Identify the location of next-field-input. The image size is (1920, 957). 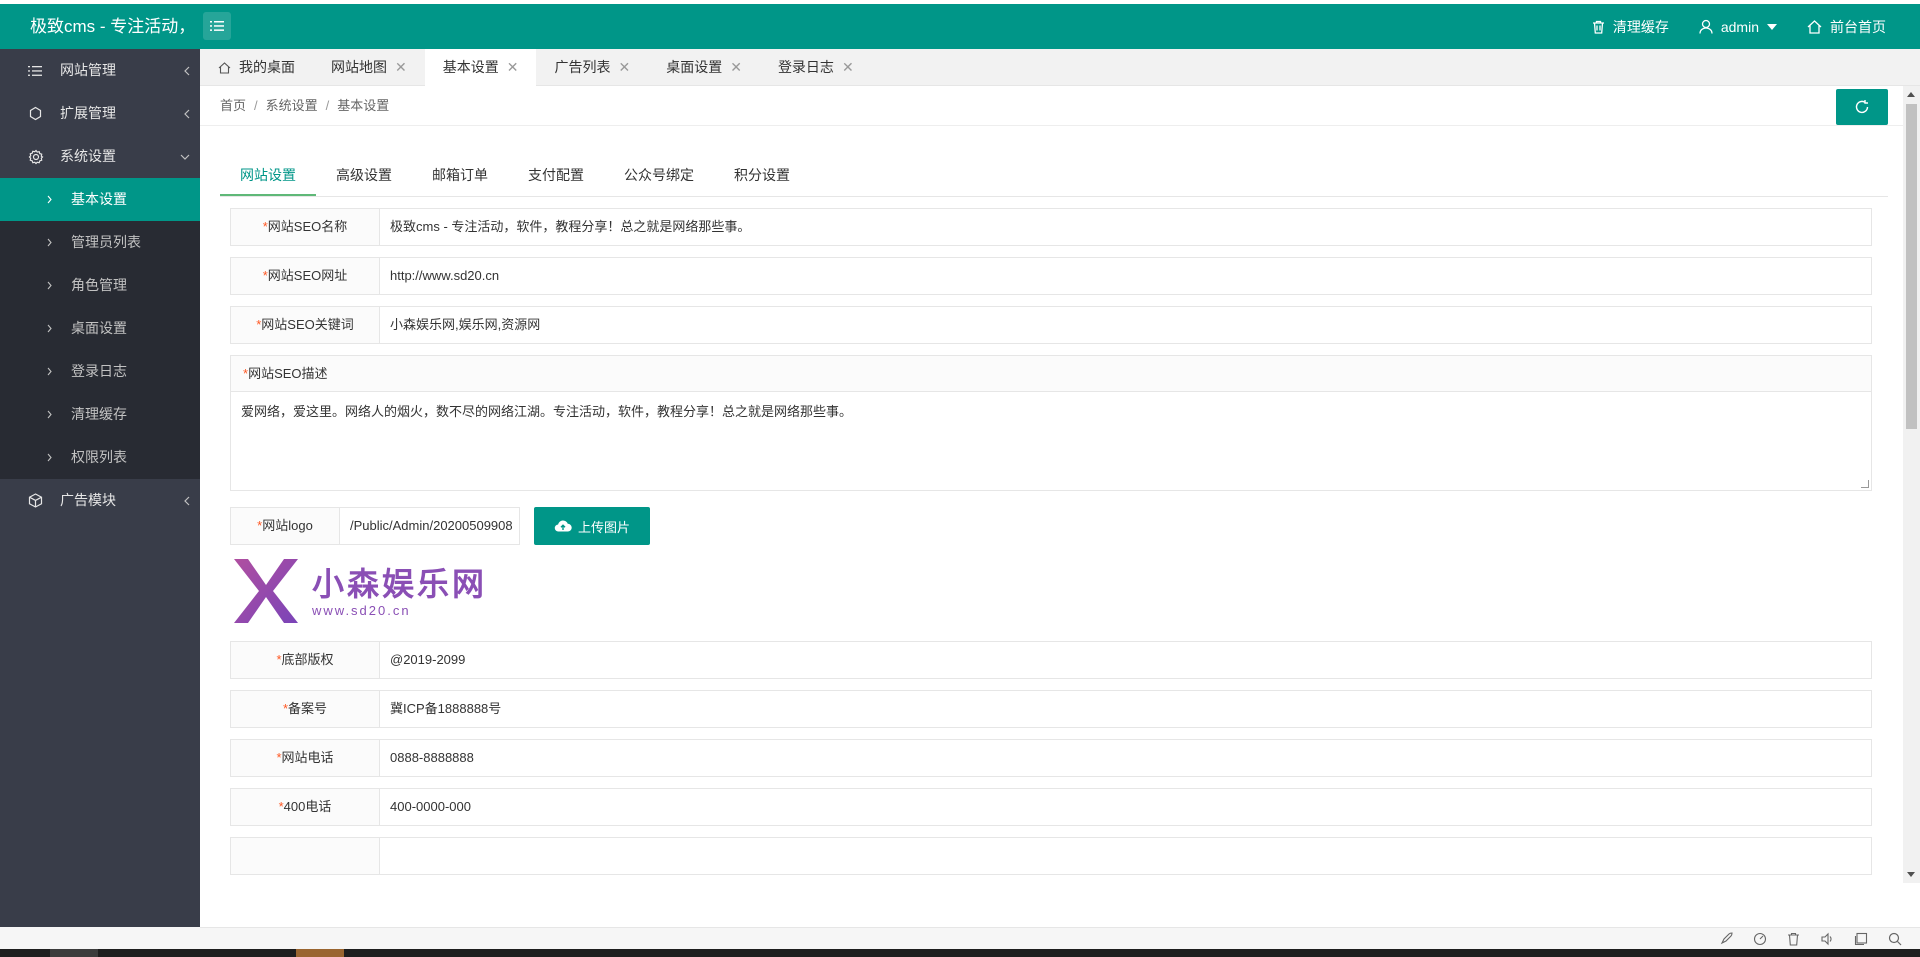
(1126, 856).